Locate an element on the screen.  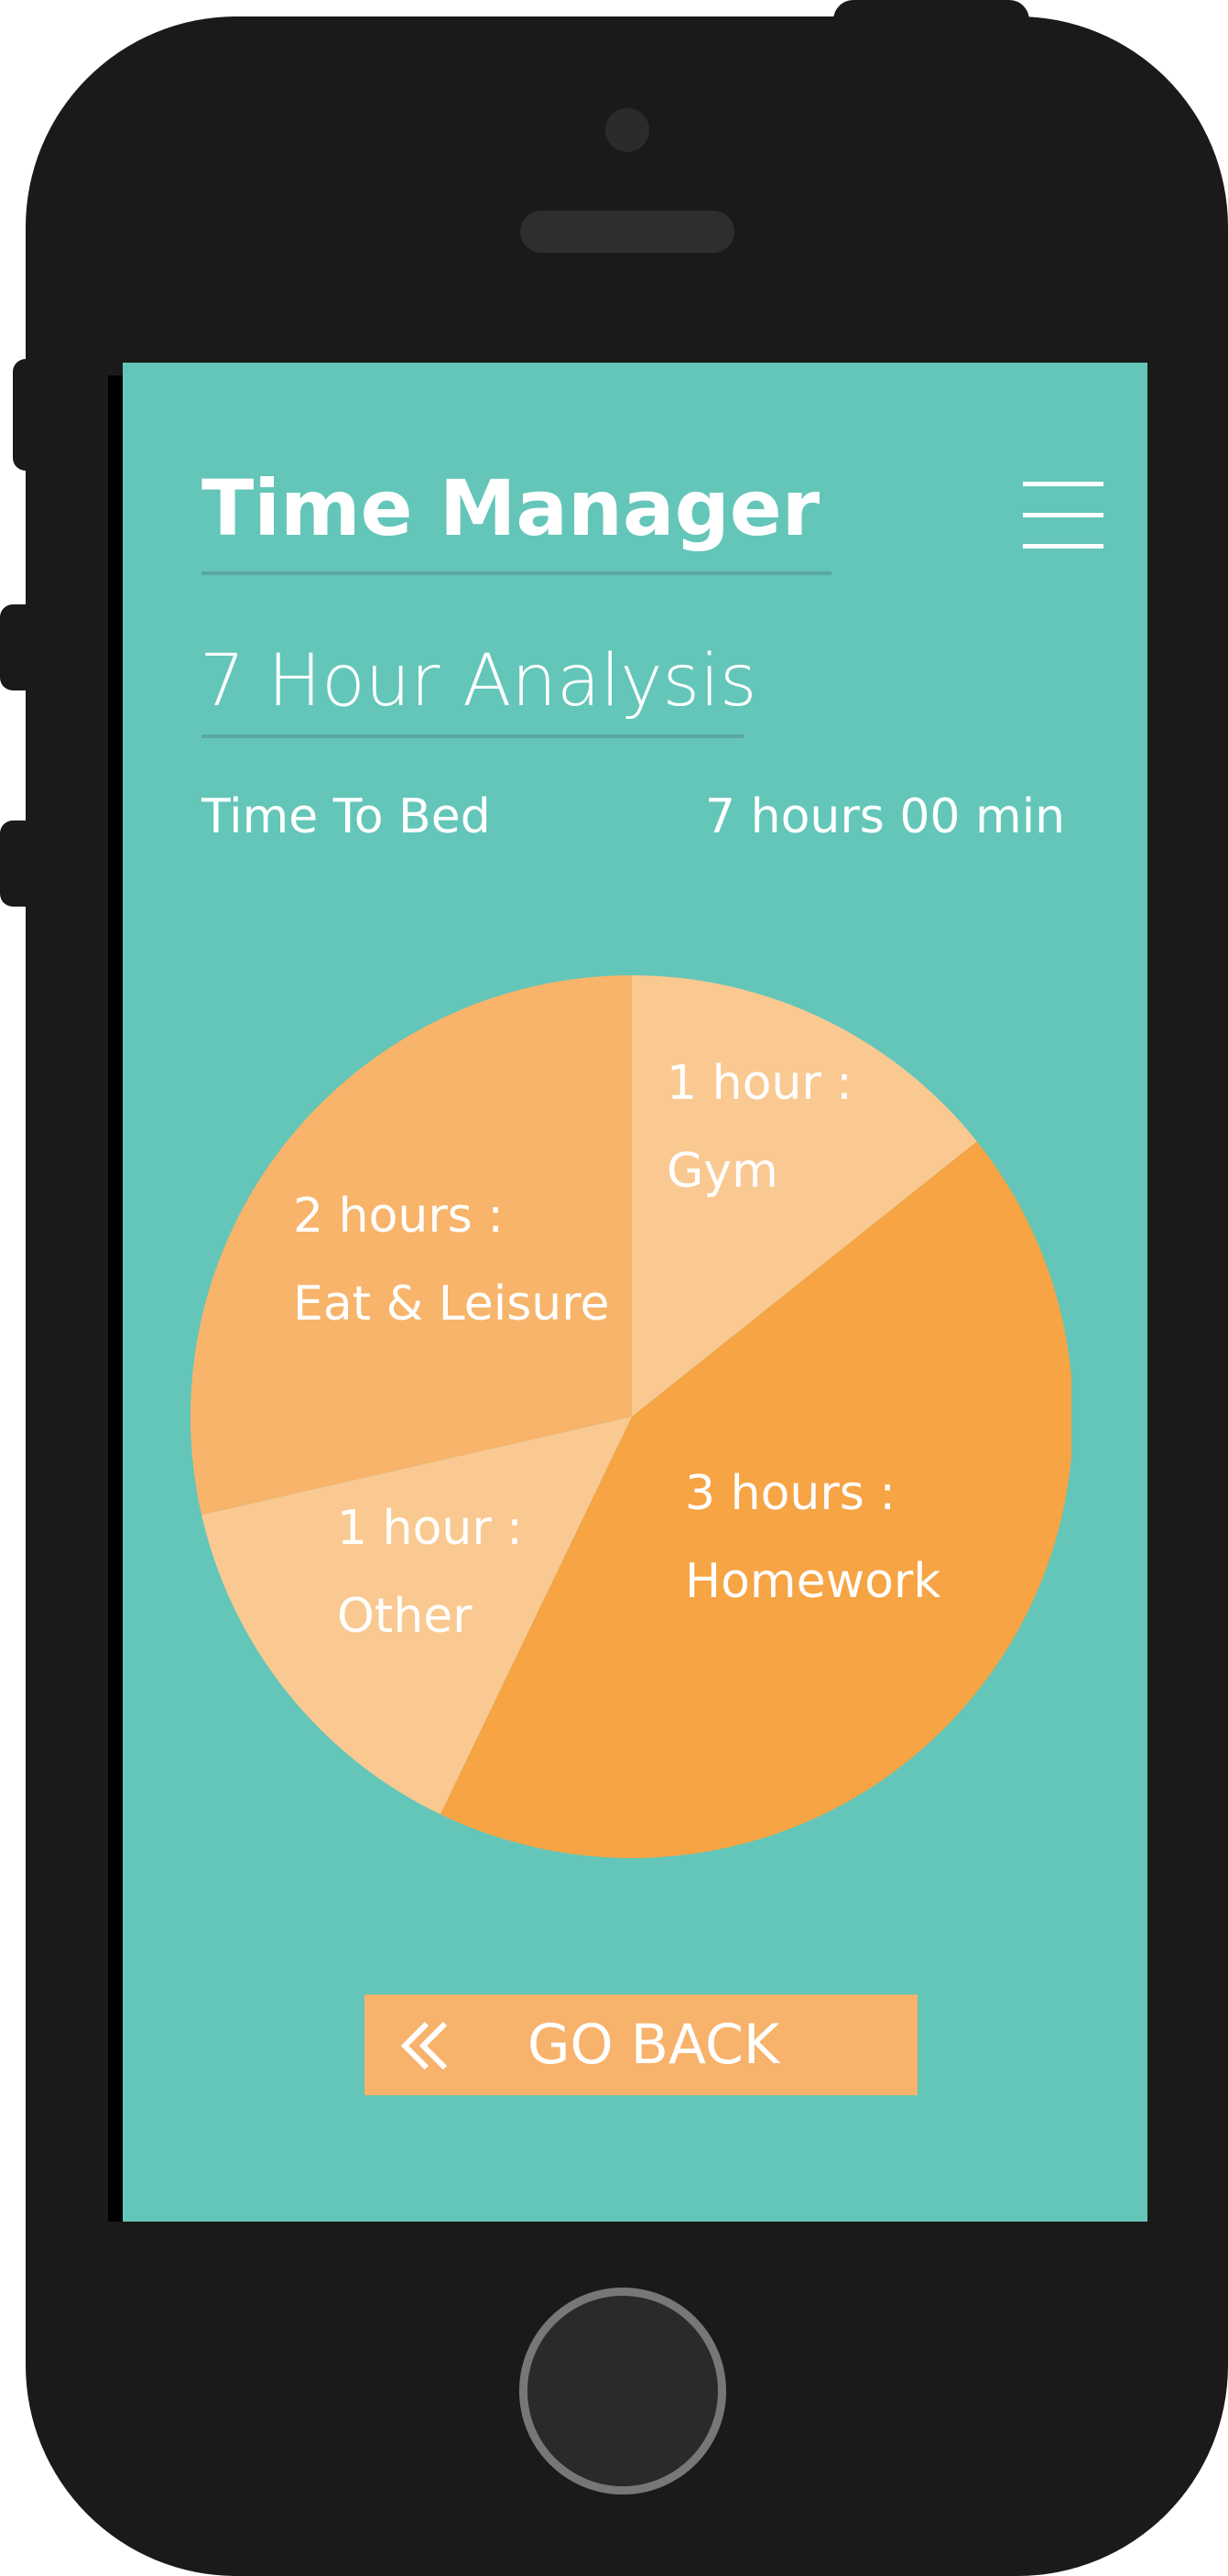
go-back-button: GO BACK is located at coordinates (641, 2044).